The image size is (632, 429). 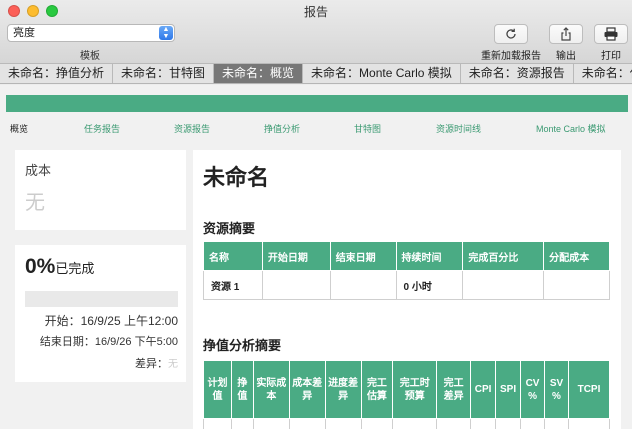 I want to click on reload-icon, so click(x=511, y=33).